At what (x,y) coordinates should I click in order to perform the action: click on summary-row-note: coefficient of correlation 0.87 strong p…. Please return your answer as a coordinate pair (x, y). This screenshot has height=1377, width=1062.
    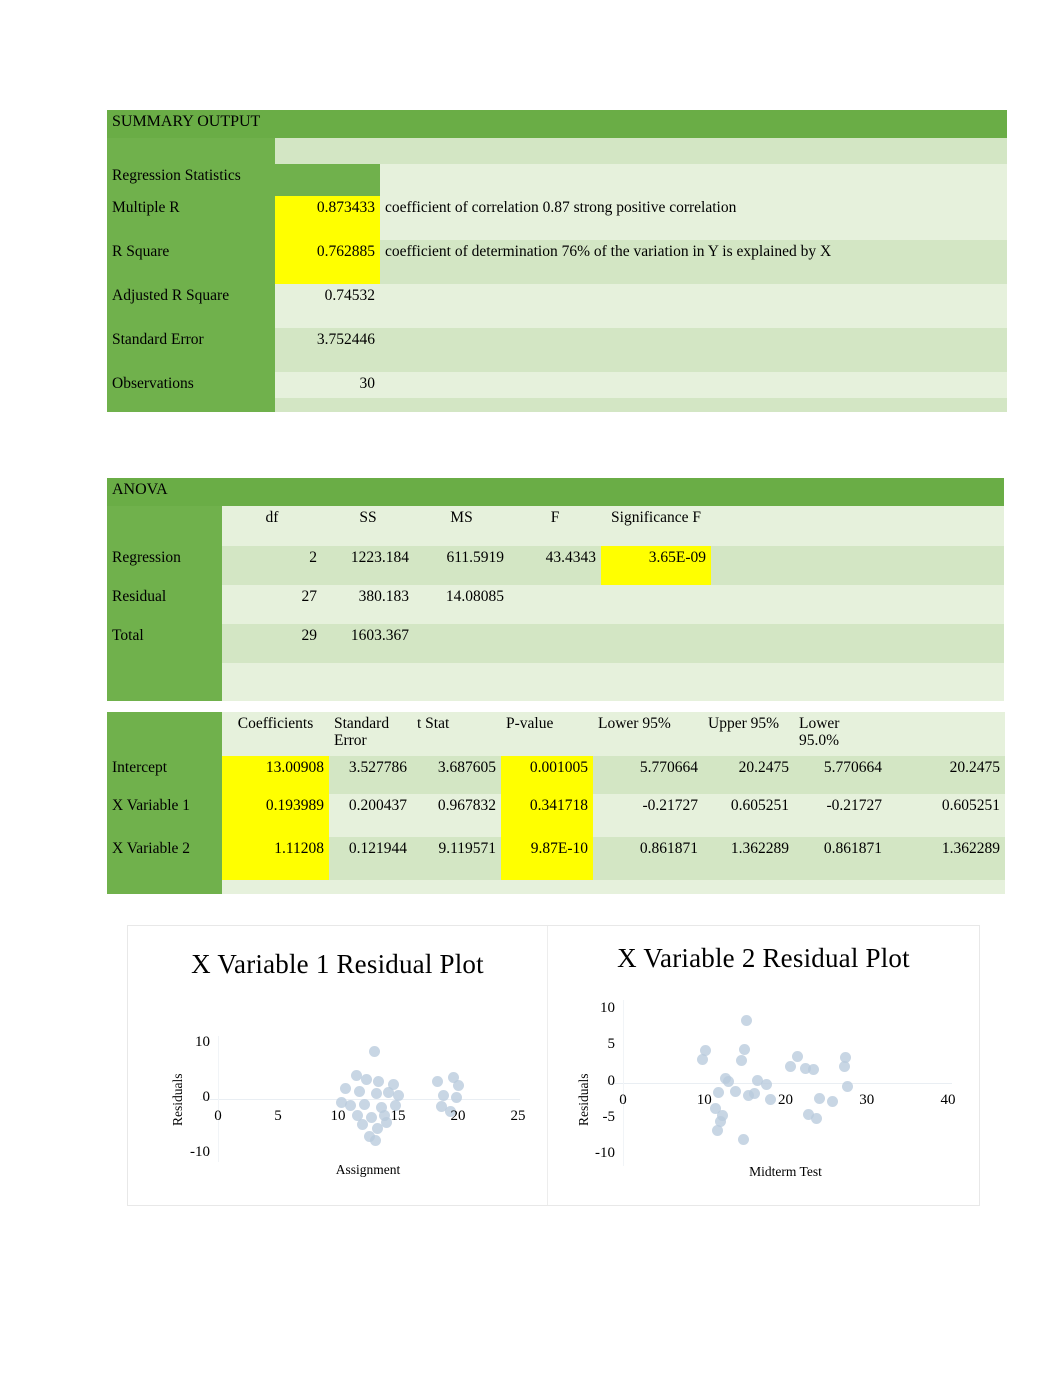
    Looking at the image, I should click on (694, 218).